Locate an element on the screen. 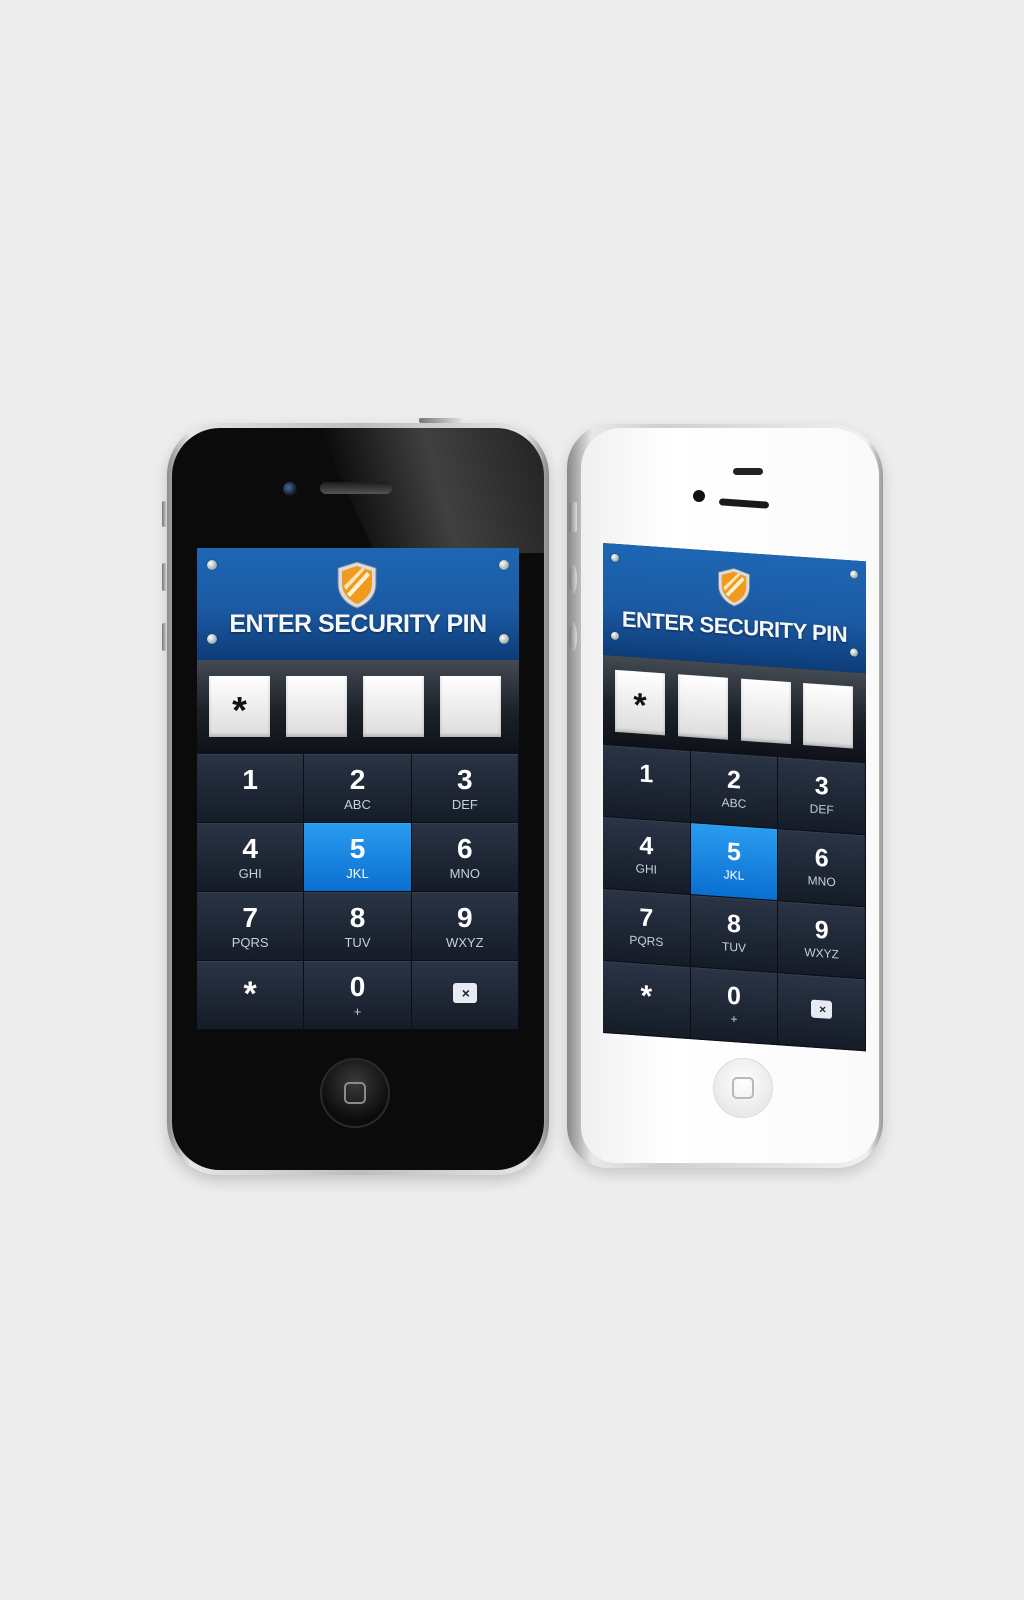 The width and height of the screenshot is (1024, 1600). key-letters: JKL is located at coordinates (357, 873).